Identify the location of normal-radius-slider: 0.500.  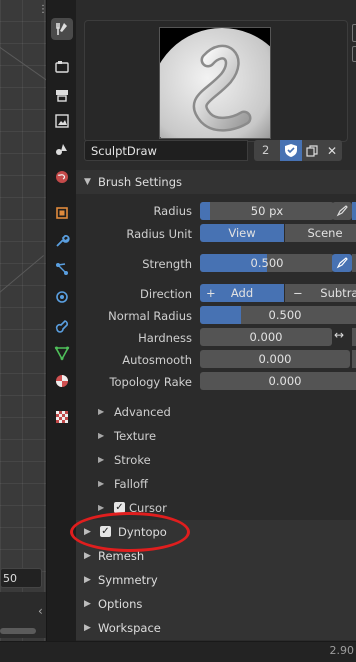
(278, 315).